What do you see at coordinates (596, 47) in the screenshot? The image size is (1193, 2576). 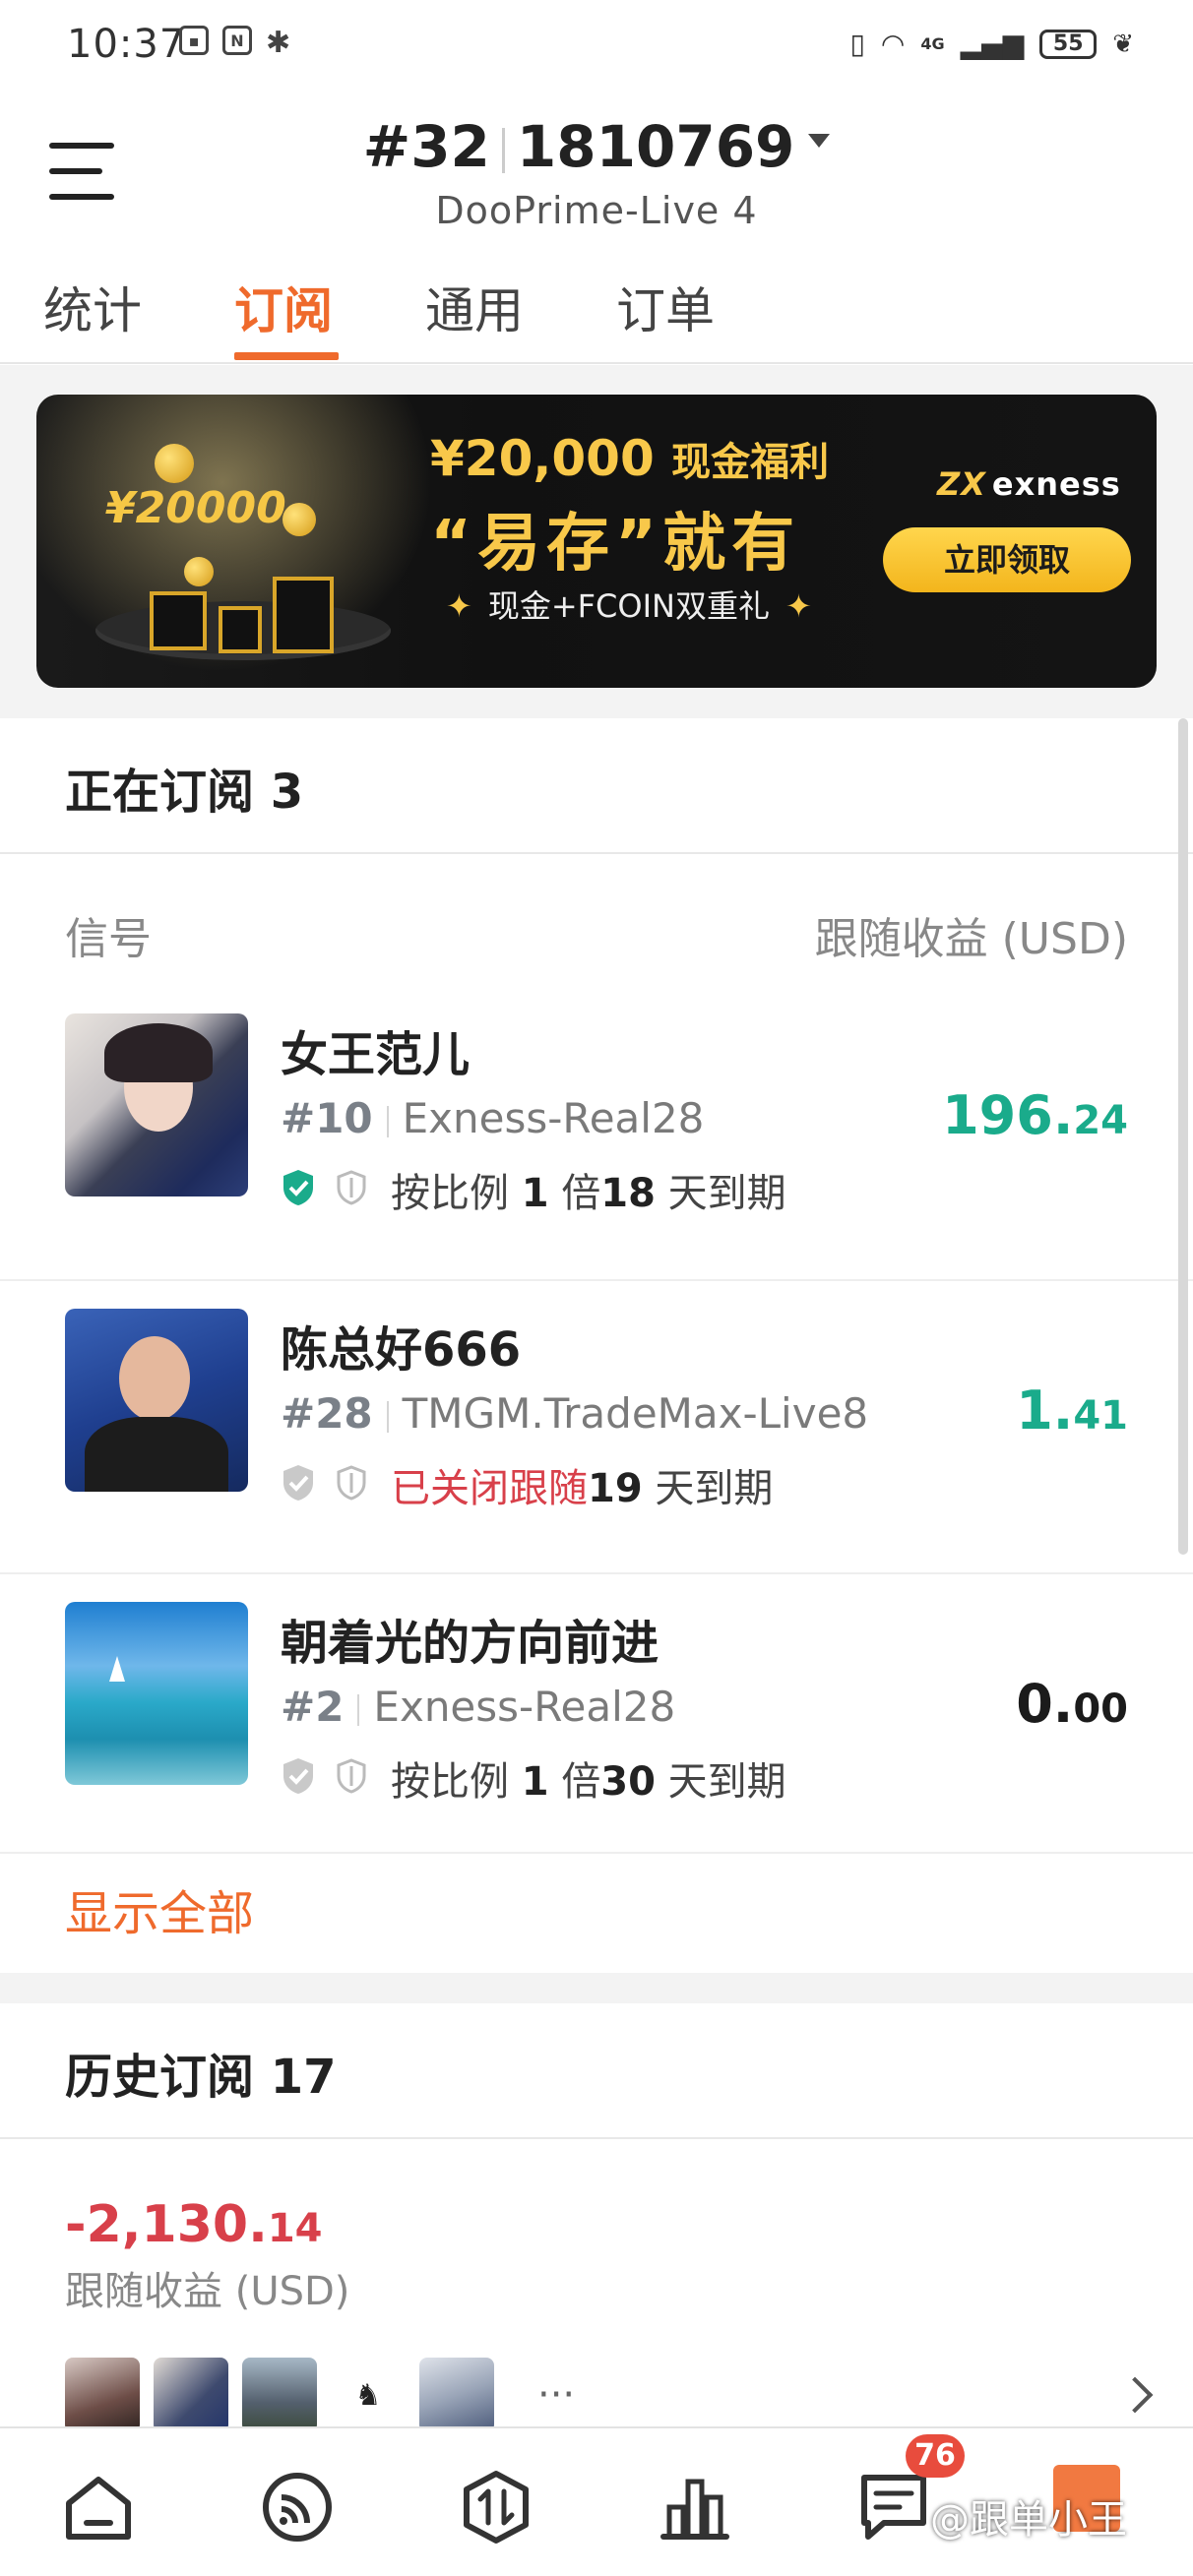 I see `status-bar: 10:37 ▪ N ✱ ▯ ◠ 4G ▂▄▆ 55 ❦` at bounding box center [596, 47].